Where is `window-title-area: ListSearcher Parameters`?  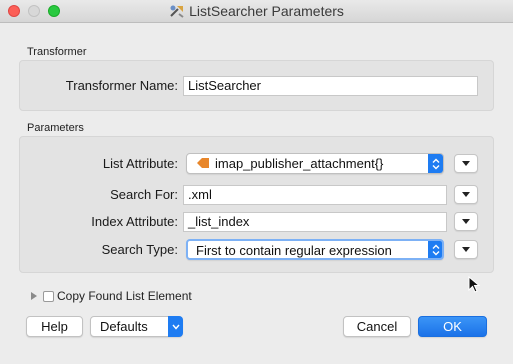
window-title-area: ListSearcher Parameters is located at coordinates (256, 11).